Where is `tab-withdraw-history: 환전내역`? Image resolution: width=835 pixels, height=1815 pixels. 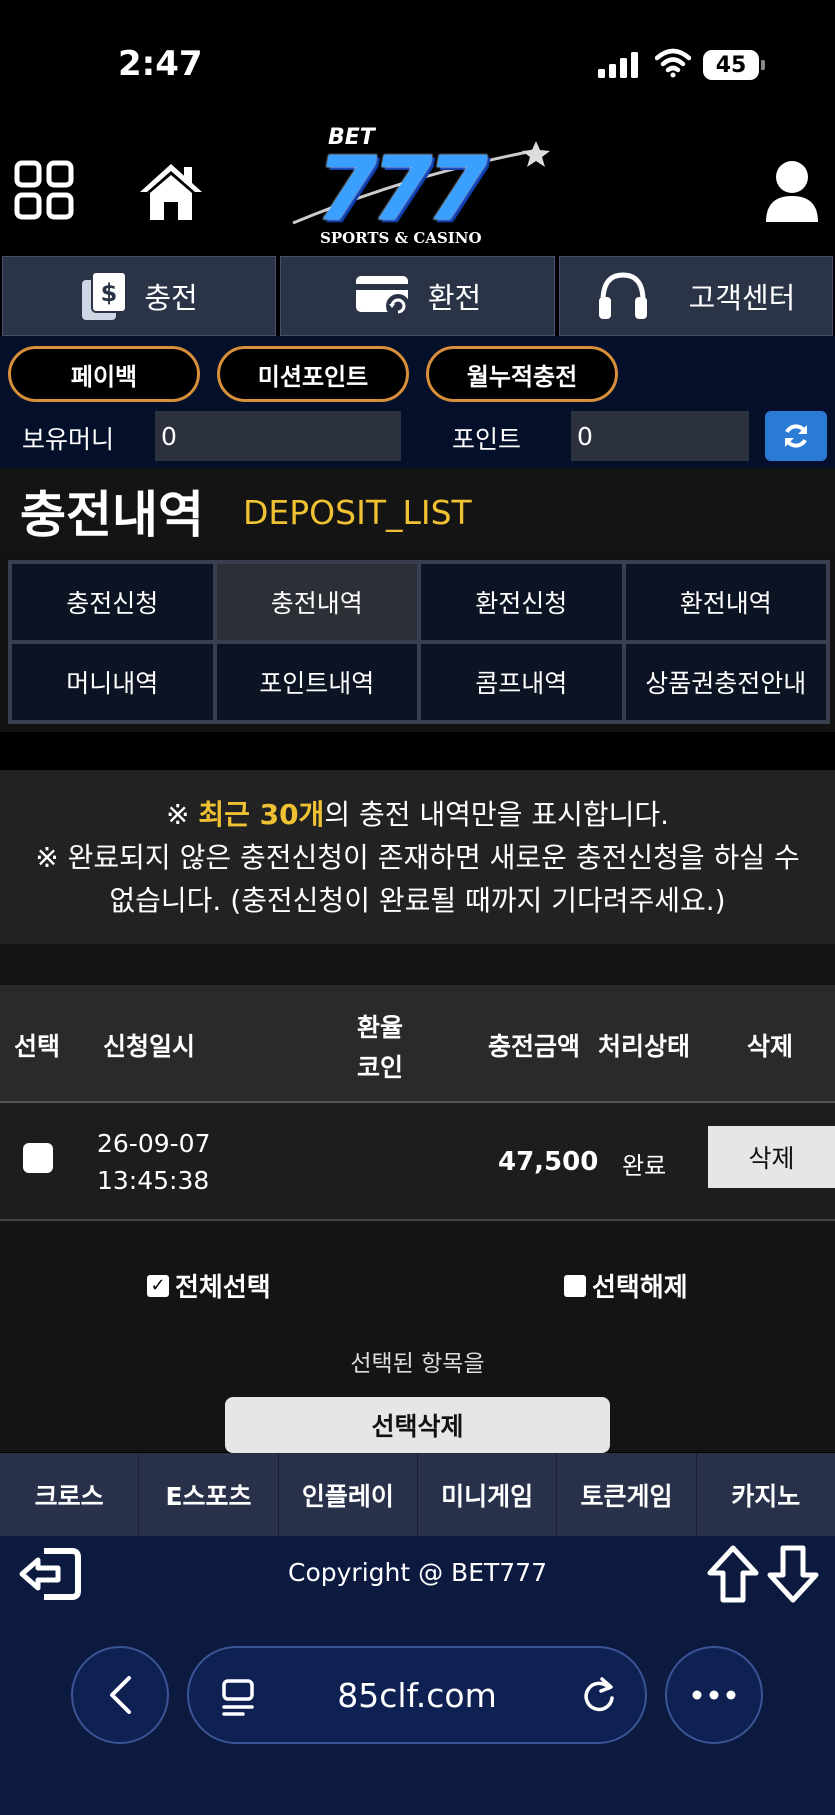 tab-withdraw-history: 환전내역 is located at coordinates (725, 602).